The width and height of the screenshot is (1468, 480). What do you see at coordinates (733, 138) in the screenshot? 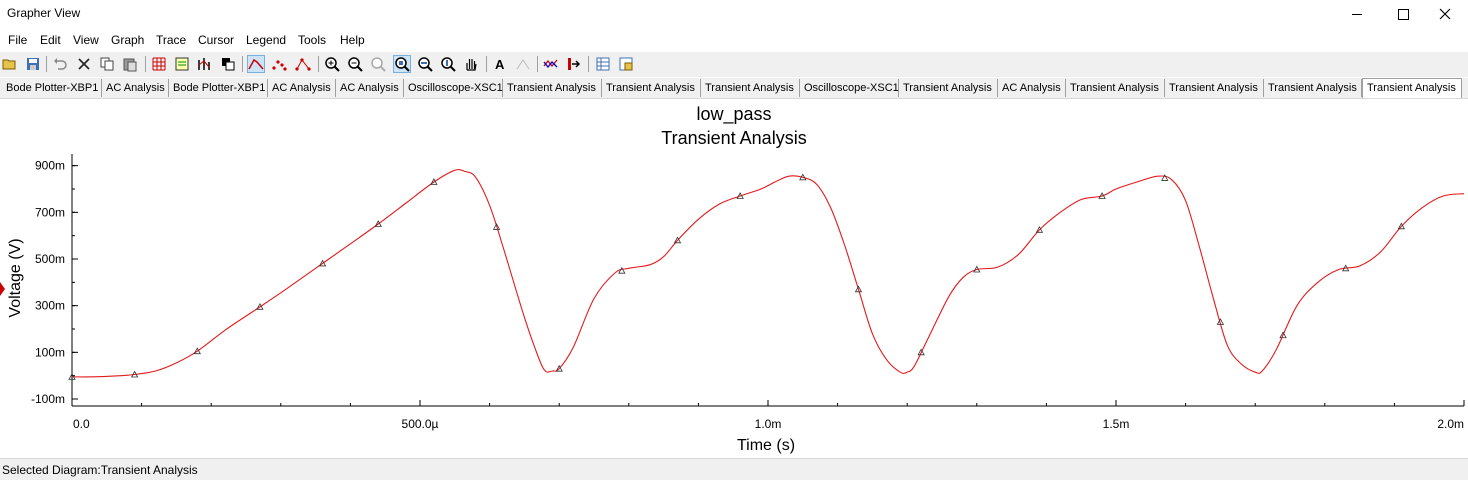
I see `chart-subtitle: Transient Analysis` at bounding box center [733, 138].